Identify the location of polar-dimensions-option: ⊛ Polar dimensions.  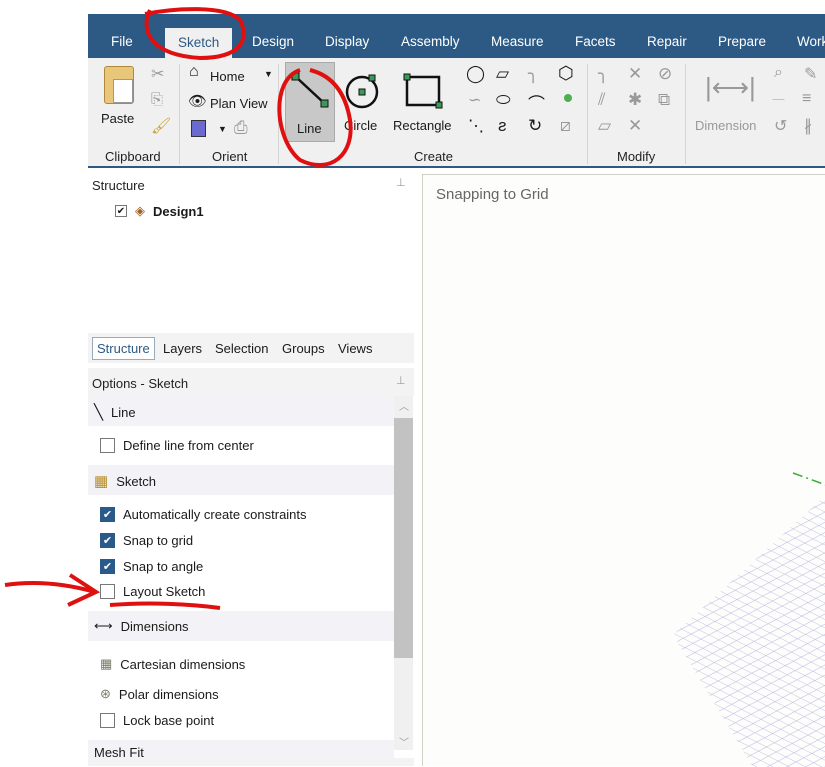
(159, 694).